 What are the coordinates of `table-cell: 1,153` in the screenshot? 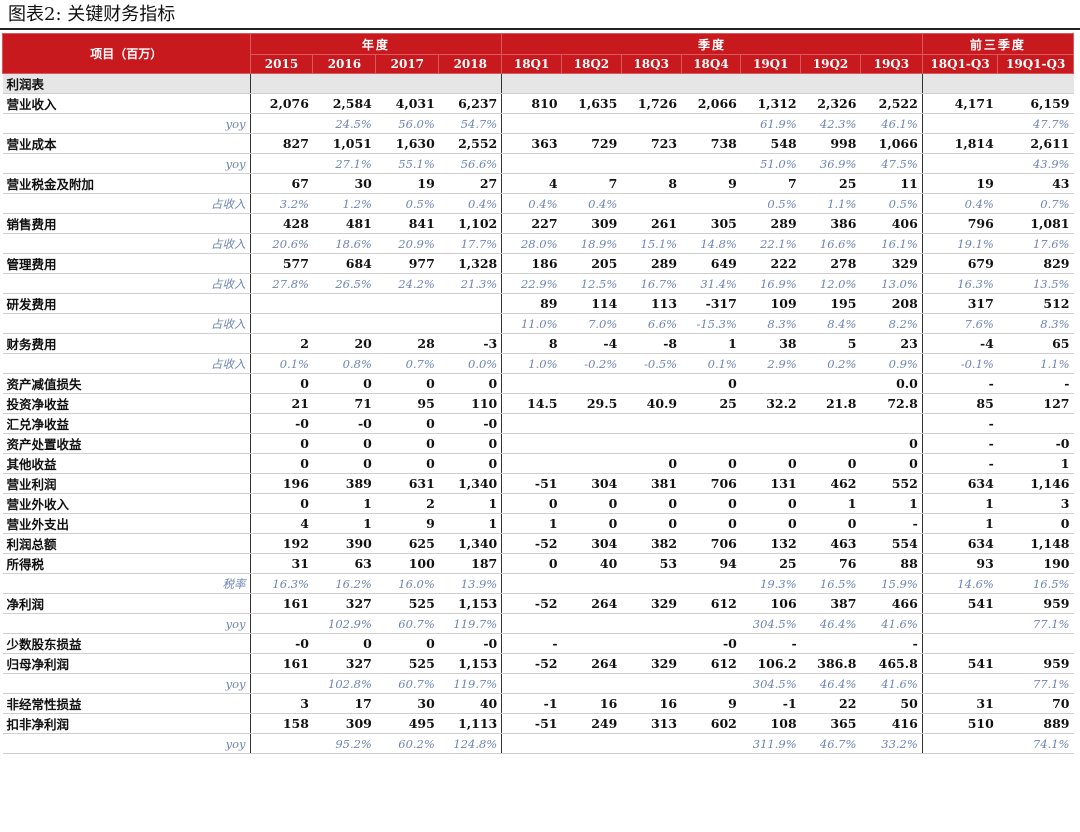 It's located at (470, 663).